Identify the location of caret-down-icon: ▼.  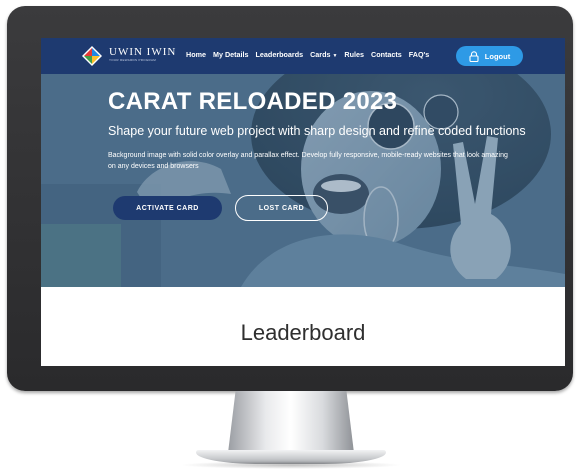
(335, 56).